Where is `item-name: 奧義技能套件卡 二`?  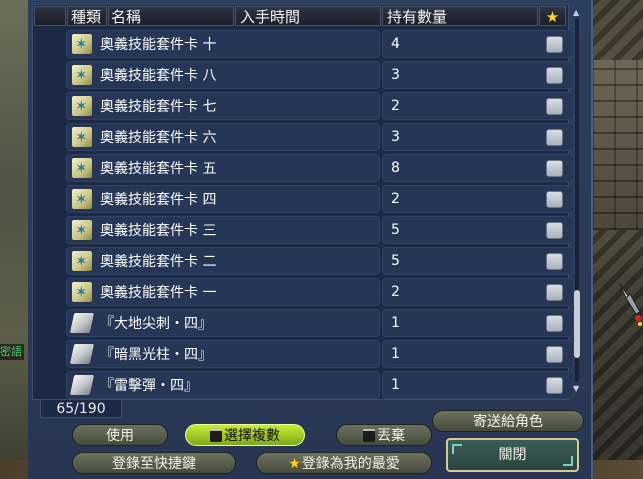 item-name: 奧義技能套件卡 二 is located at coordinates (158, 262).